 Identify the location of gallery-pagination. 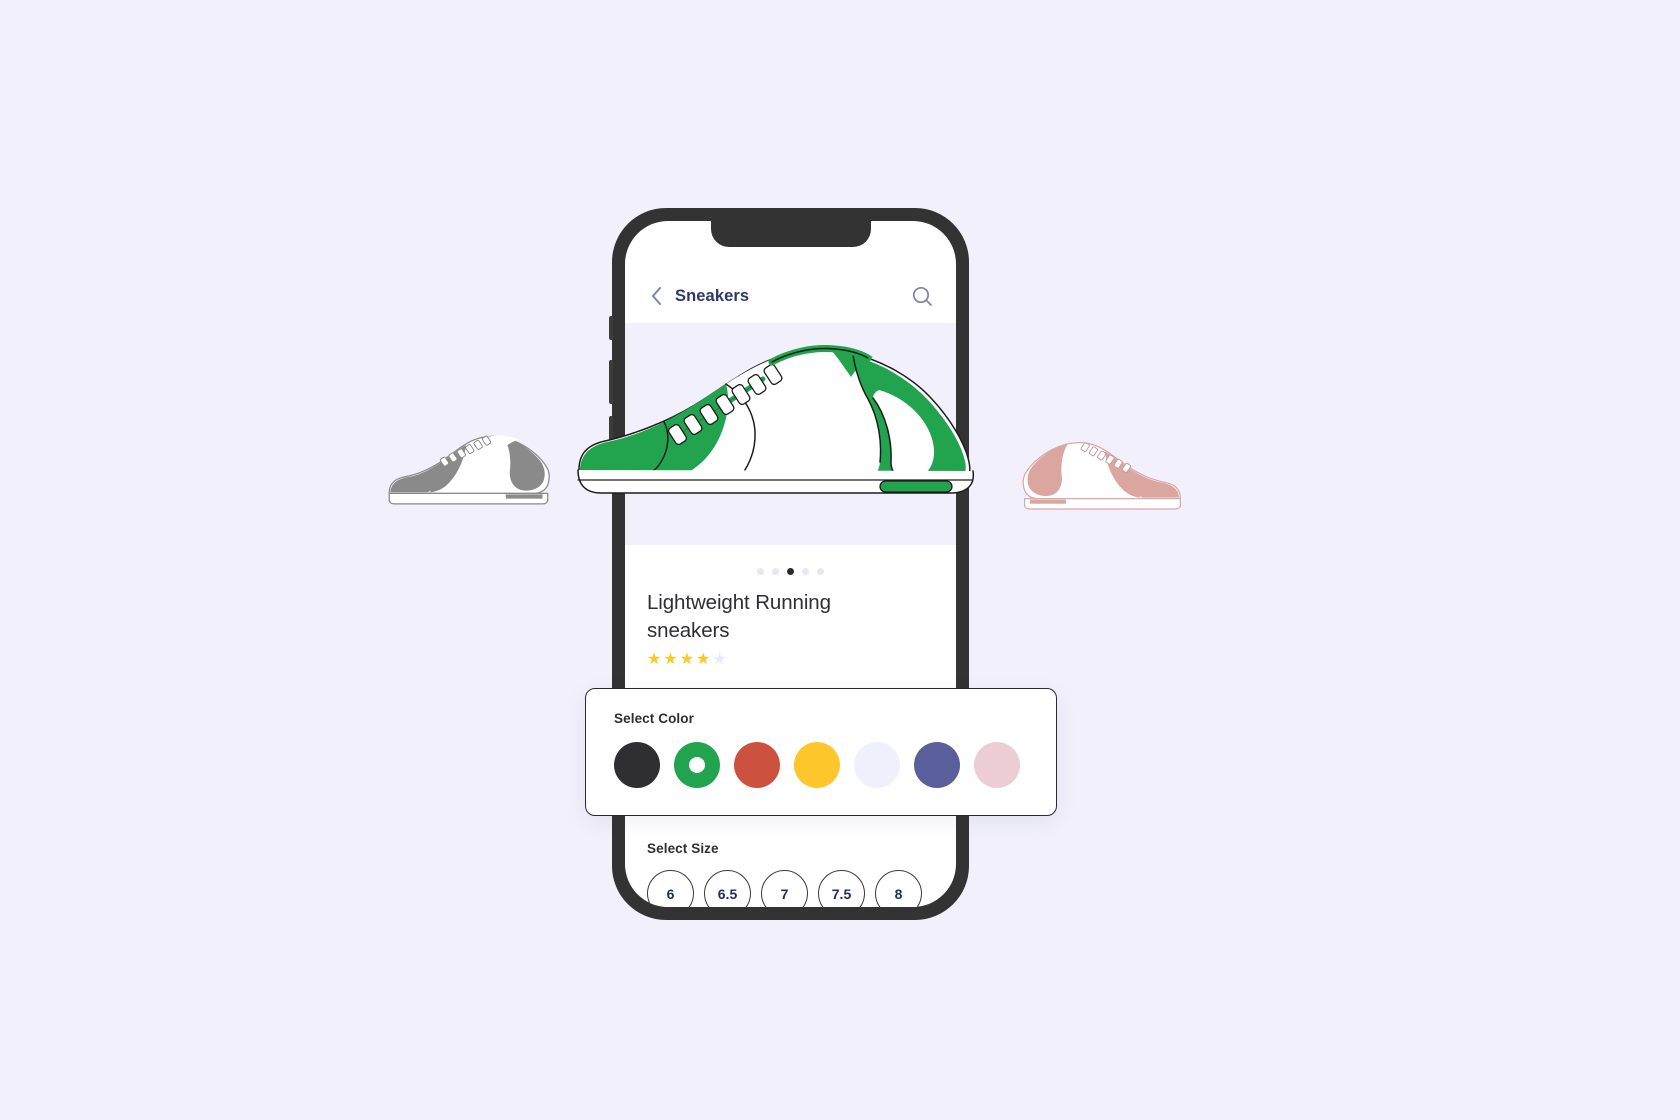
(790, 571).